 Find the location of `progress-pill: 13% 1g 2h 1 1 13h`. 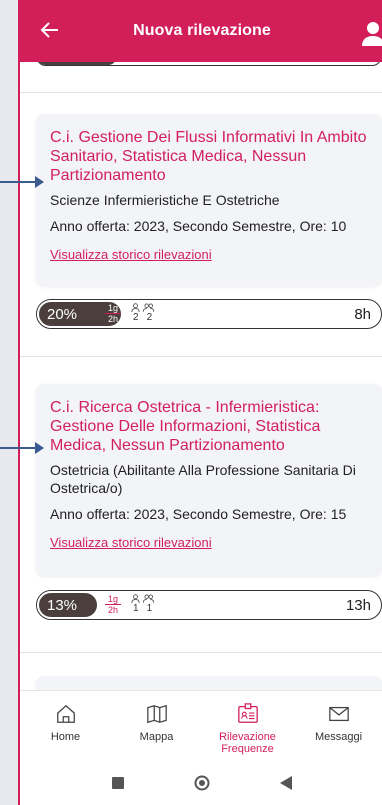

progress-pill: 13% 1g 2h 1 1 13h is located at coordinates (209, 605).